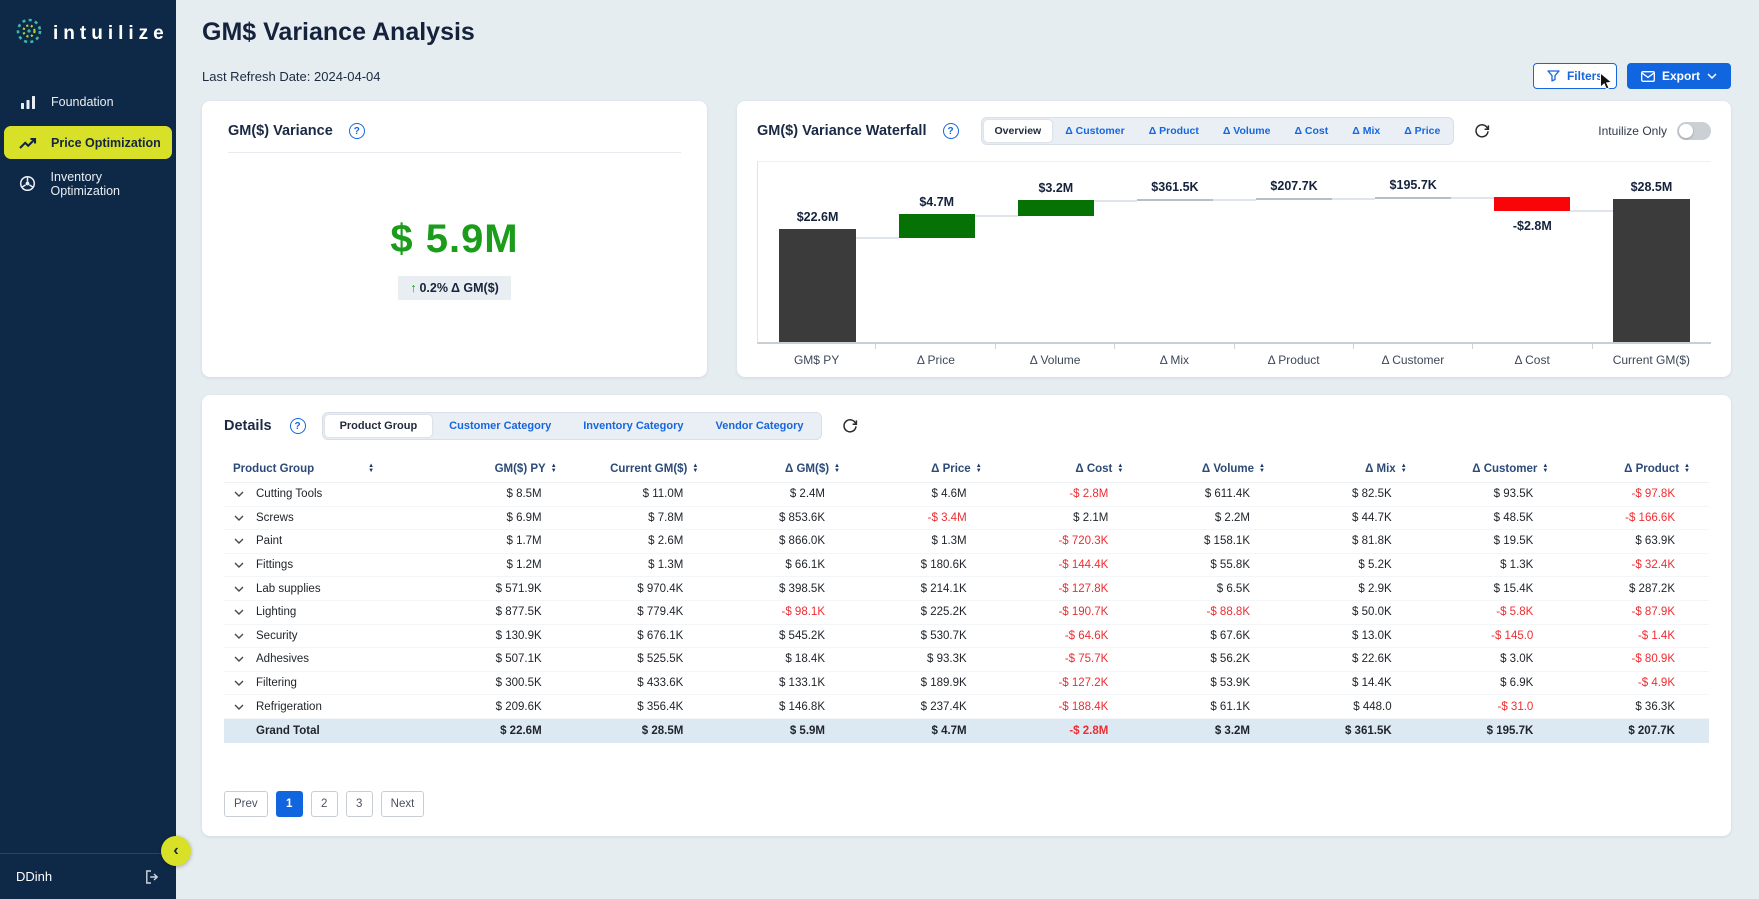  Describe the element at coordinates (1651, 271) in the screenshot. I see `waterfall-bar-current-gm` at that location.